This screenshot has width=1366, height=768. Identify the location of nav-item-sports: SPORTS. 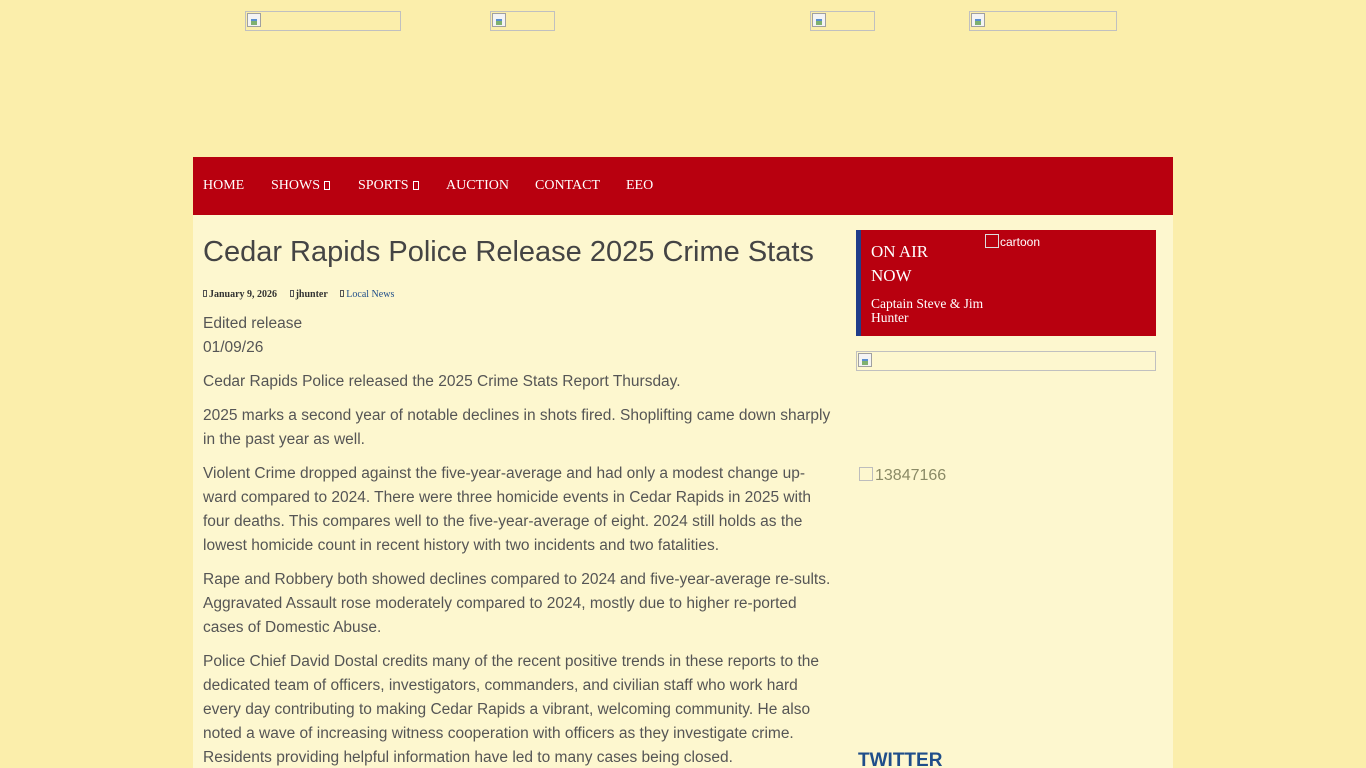
(388, 186).